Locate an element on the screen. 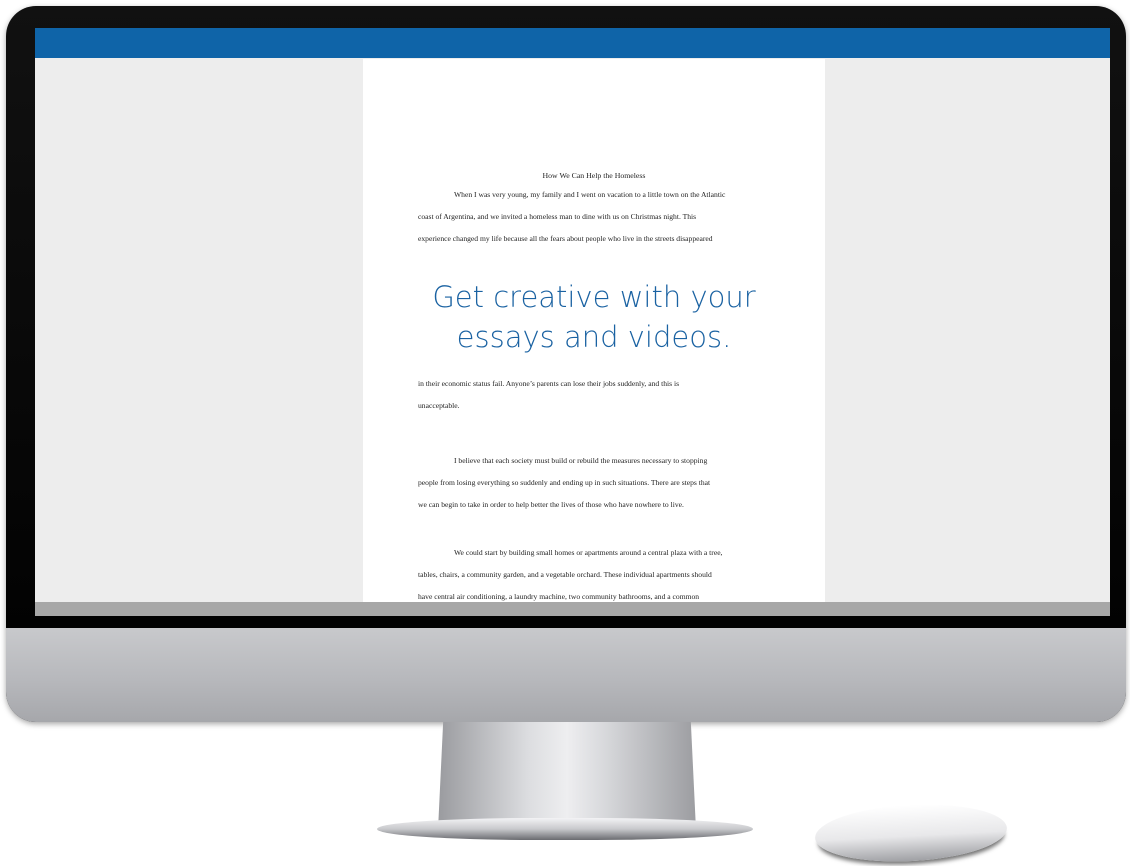 This screenshot has height=866, width=1130. promo-headline-line-1: Get creative with your is located at coordinates (594, 297).